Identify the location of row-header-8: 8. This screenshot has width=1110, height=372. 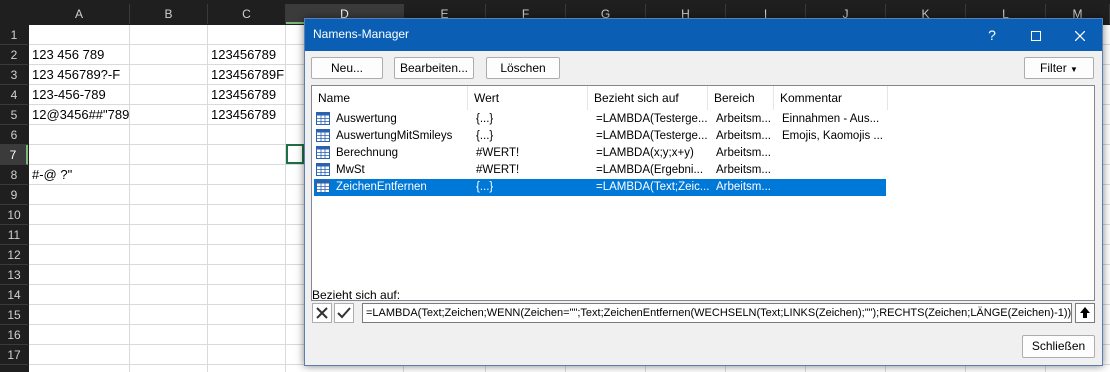
(14, 175).